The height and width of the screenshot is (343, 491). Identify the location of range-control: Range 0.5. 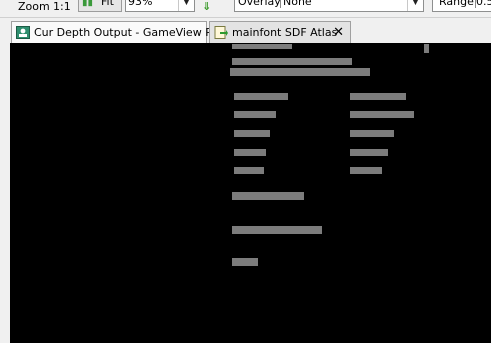
(461, 6).